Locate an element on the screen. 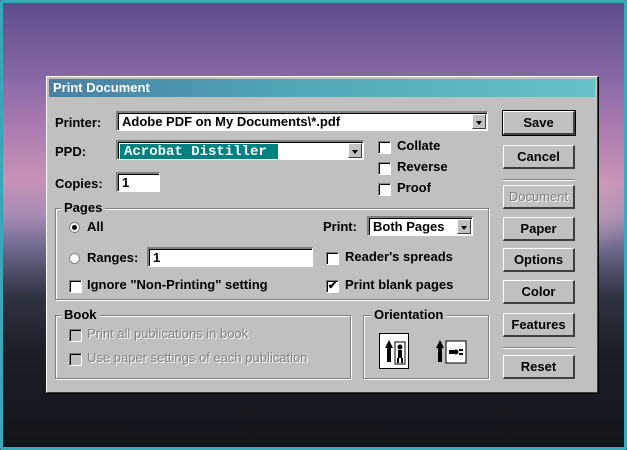 The width and height of the screenshot is (627, 450). printer-value: Adobe PDF on My Documents\*.pdf is located at coordinates (231, 121).